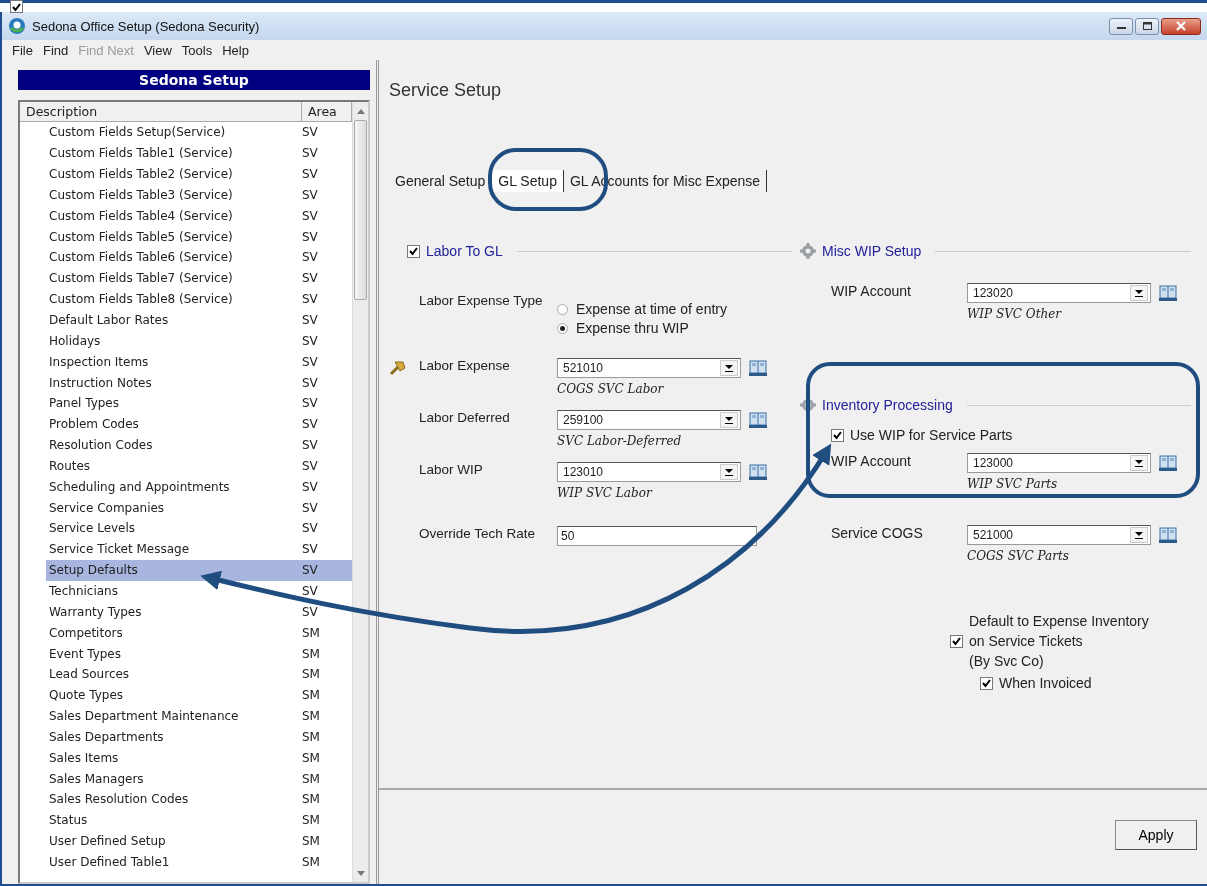  What do you see at coordinates (1059, 641) in the screenshot?
I see `checkbox-label: Default to Expense Inventory on Service Tickets (By Svc Co)` at bounding box center [1059, 641].